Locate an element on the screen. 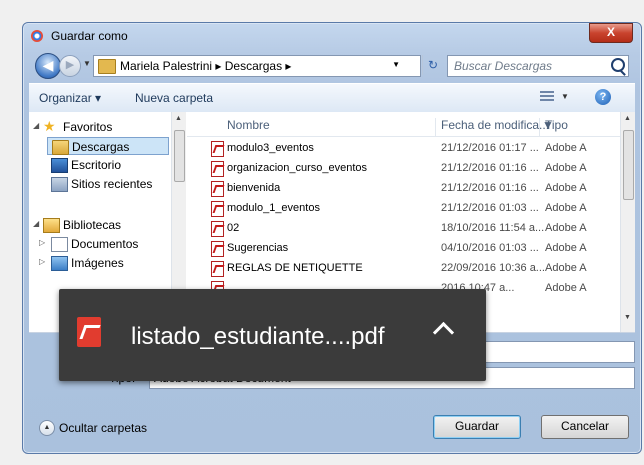 The width and height of the screenshot is (644, 465). refresh-icon: ↻ is located at coordinates (432, 65).